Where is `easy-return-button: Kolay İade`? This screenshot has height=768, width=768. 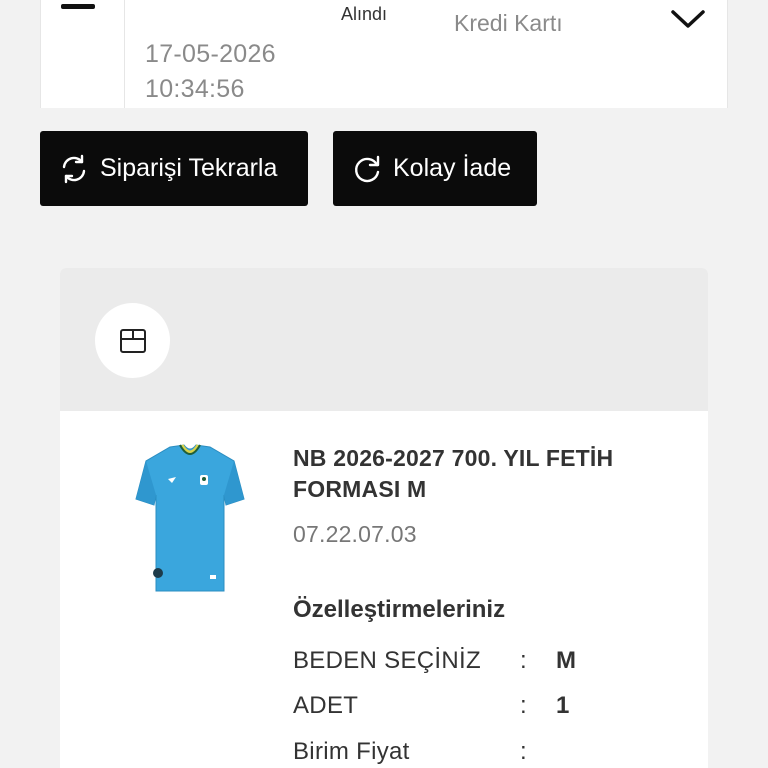 easy-return-button: Kolay İade is located at coordinates (435, 168).